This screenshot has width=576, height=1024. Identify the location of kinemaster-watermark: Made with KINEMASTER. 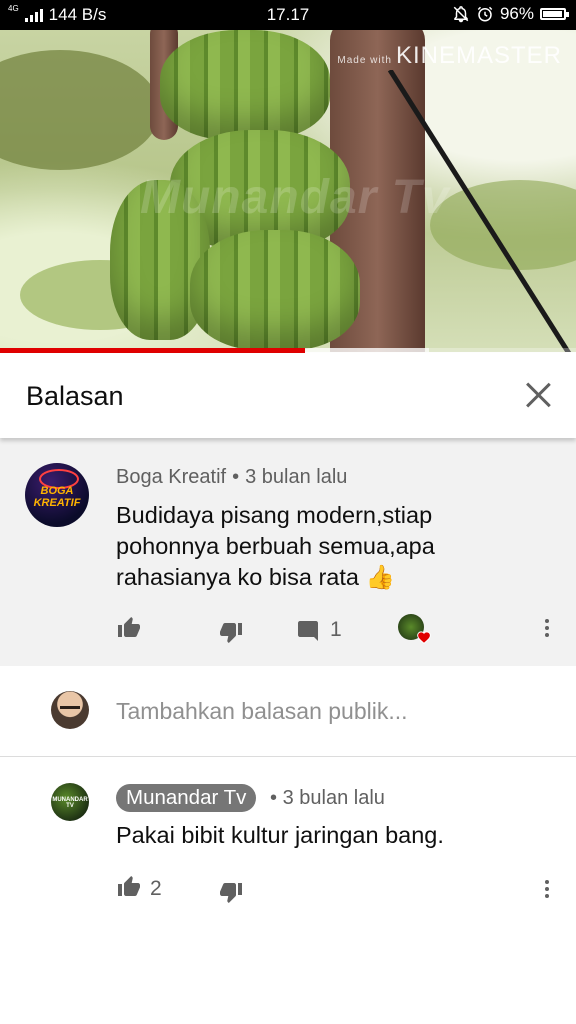
(449, 56).